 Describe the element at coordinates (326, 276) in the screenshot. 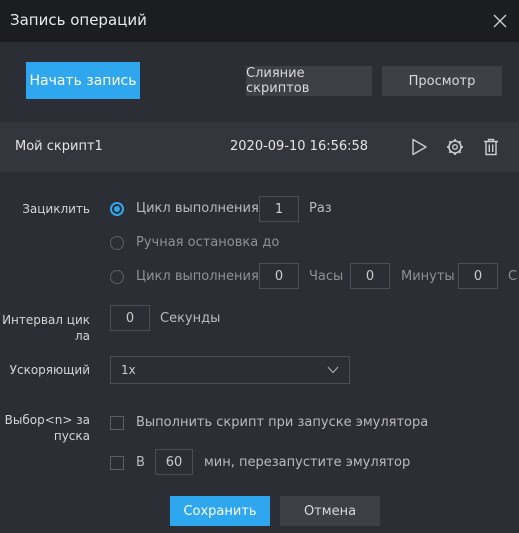

I see `loop-hours-unit: Часы` at that location.